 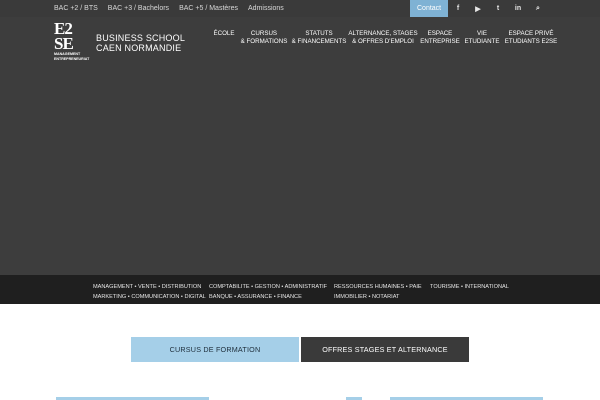 I want to click on nav-label-line1: ESPACE, so click(x=440, y=33).